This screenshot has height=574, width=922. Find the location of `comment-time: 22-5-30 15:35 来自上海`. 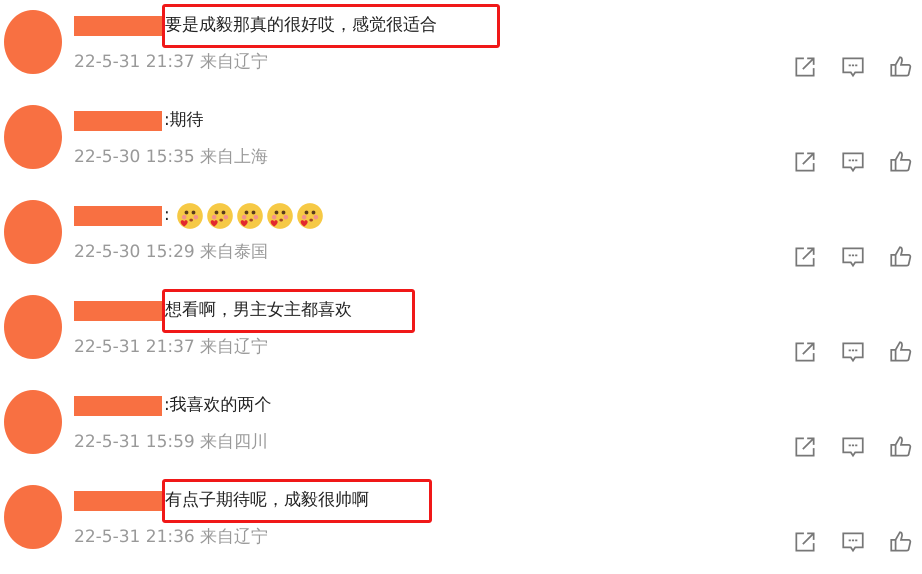

comment-time: 22-5-30 15:35 来自上海 is located at coordinates (172, 157).